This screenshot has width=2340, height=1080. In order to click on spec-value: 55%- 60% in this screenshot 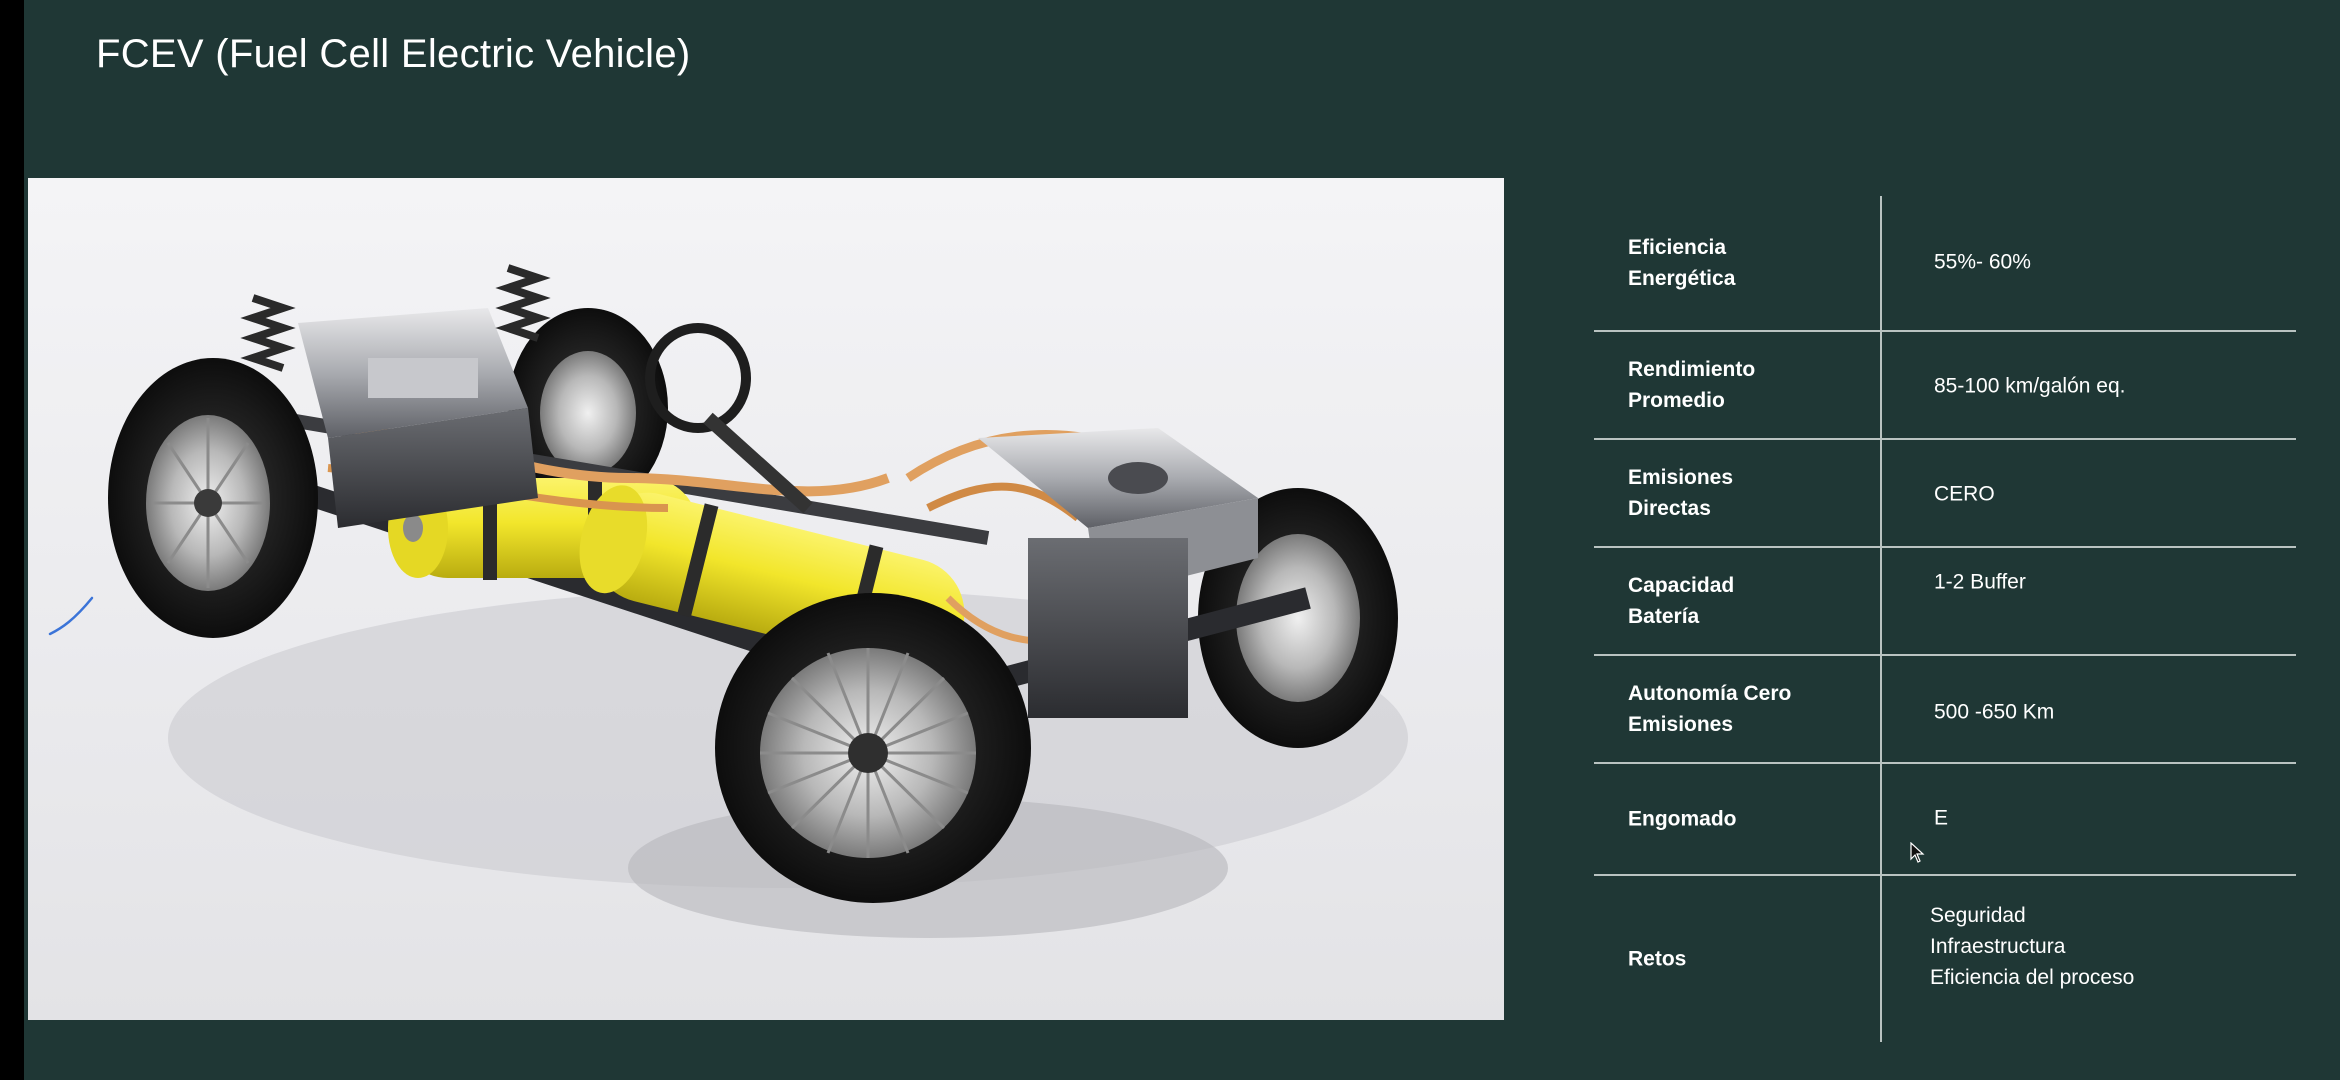, I will do `click(1982, 262)`.